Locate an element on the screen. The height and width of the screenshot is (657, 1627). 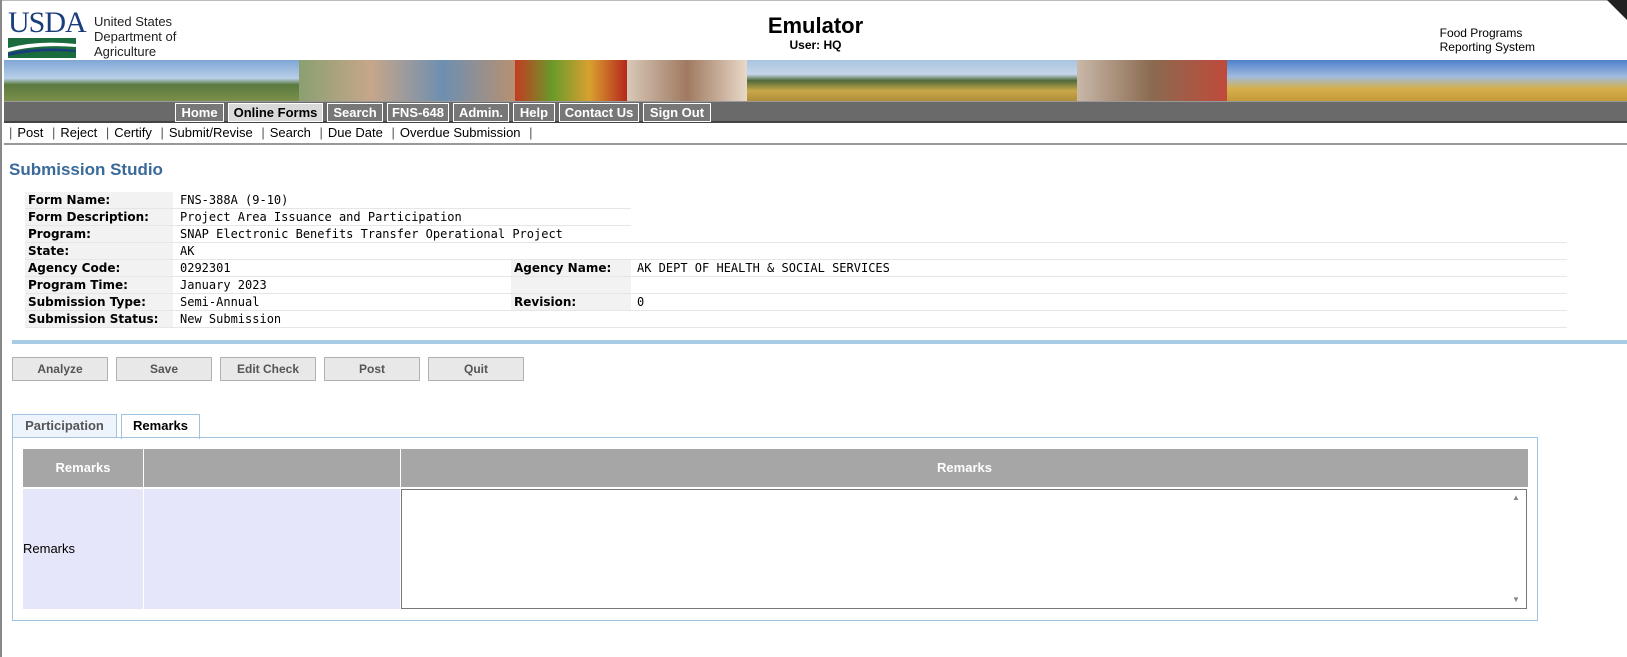
banner-produce-image is located at coordinates (571, 80).